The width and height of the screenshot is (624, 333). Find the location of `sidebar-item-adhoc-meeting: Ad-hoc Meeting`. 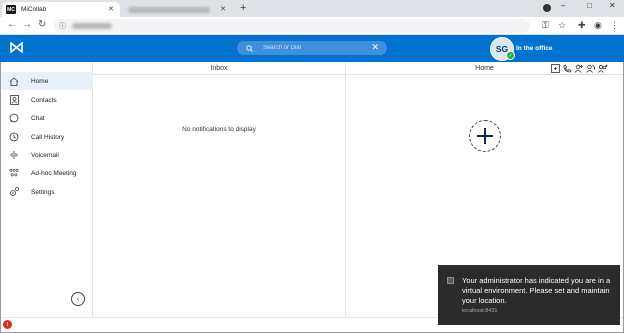

sidebar-item-adhoc-meeting: Ad-hoc Meeting is located at coordinates (47, 173).